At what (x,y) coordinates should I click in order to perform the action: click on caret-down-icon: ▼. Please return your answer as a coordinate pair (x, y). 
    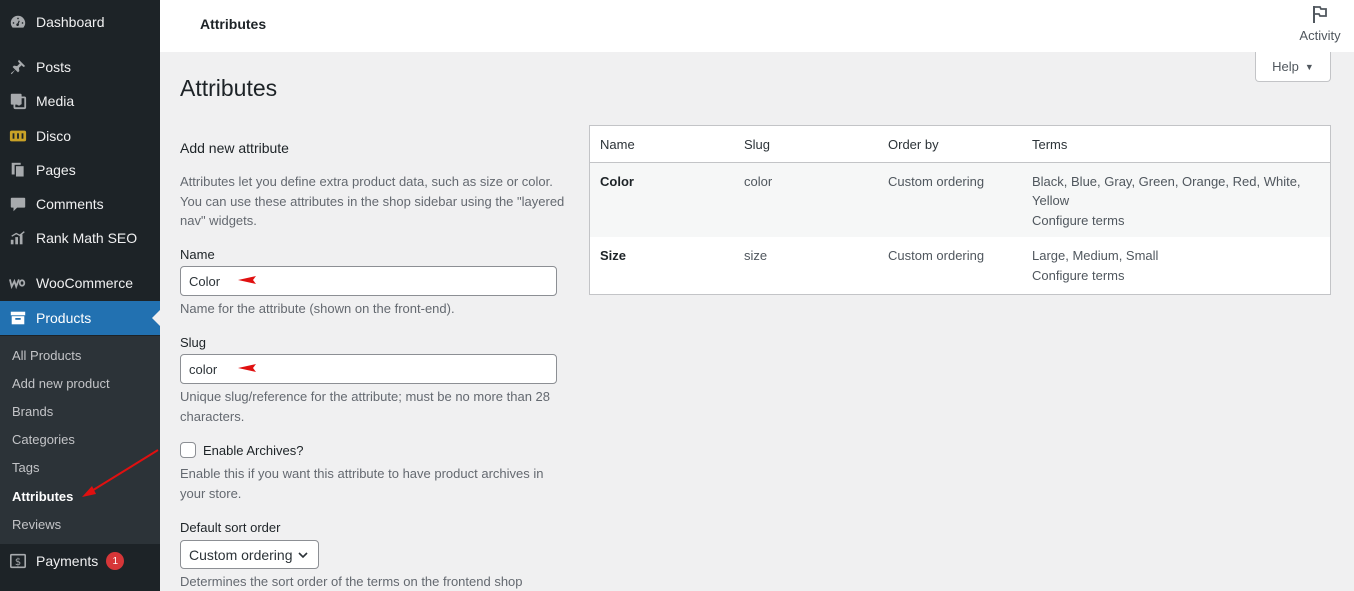
    Looking at the image, I should click on (1309, 66).